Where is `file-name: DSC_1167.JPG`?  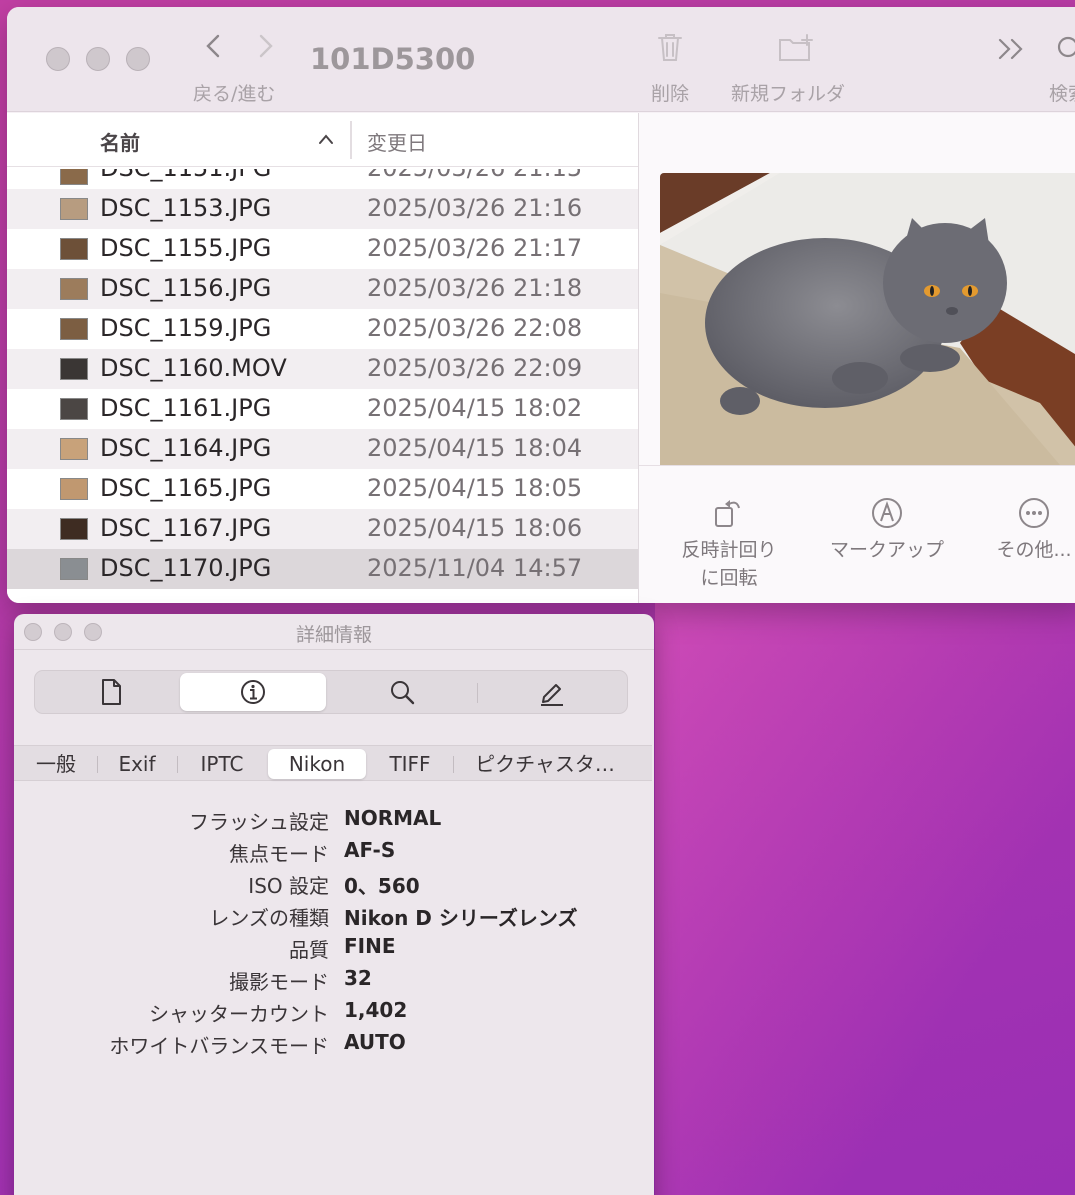
file-name: DSC_1167.JPG is located at coordinates (186, 528).